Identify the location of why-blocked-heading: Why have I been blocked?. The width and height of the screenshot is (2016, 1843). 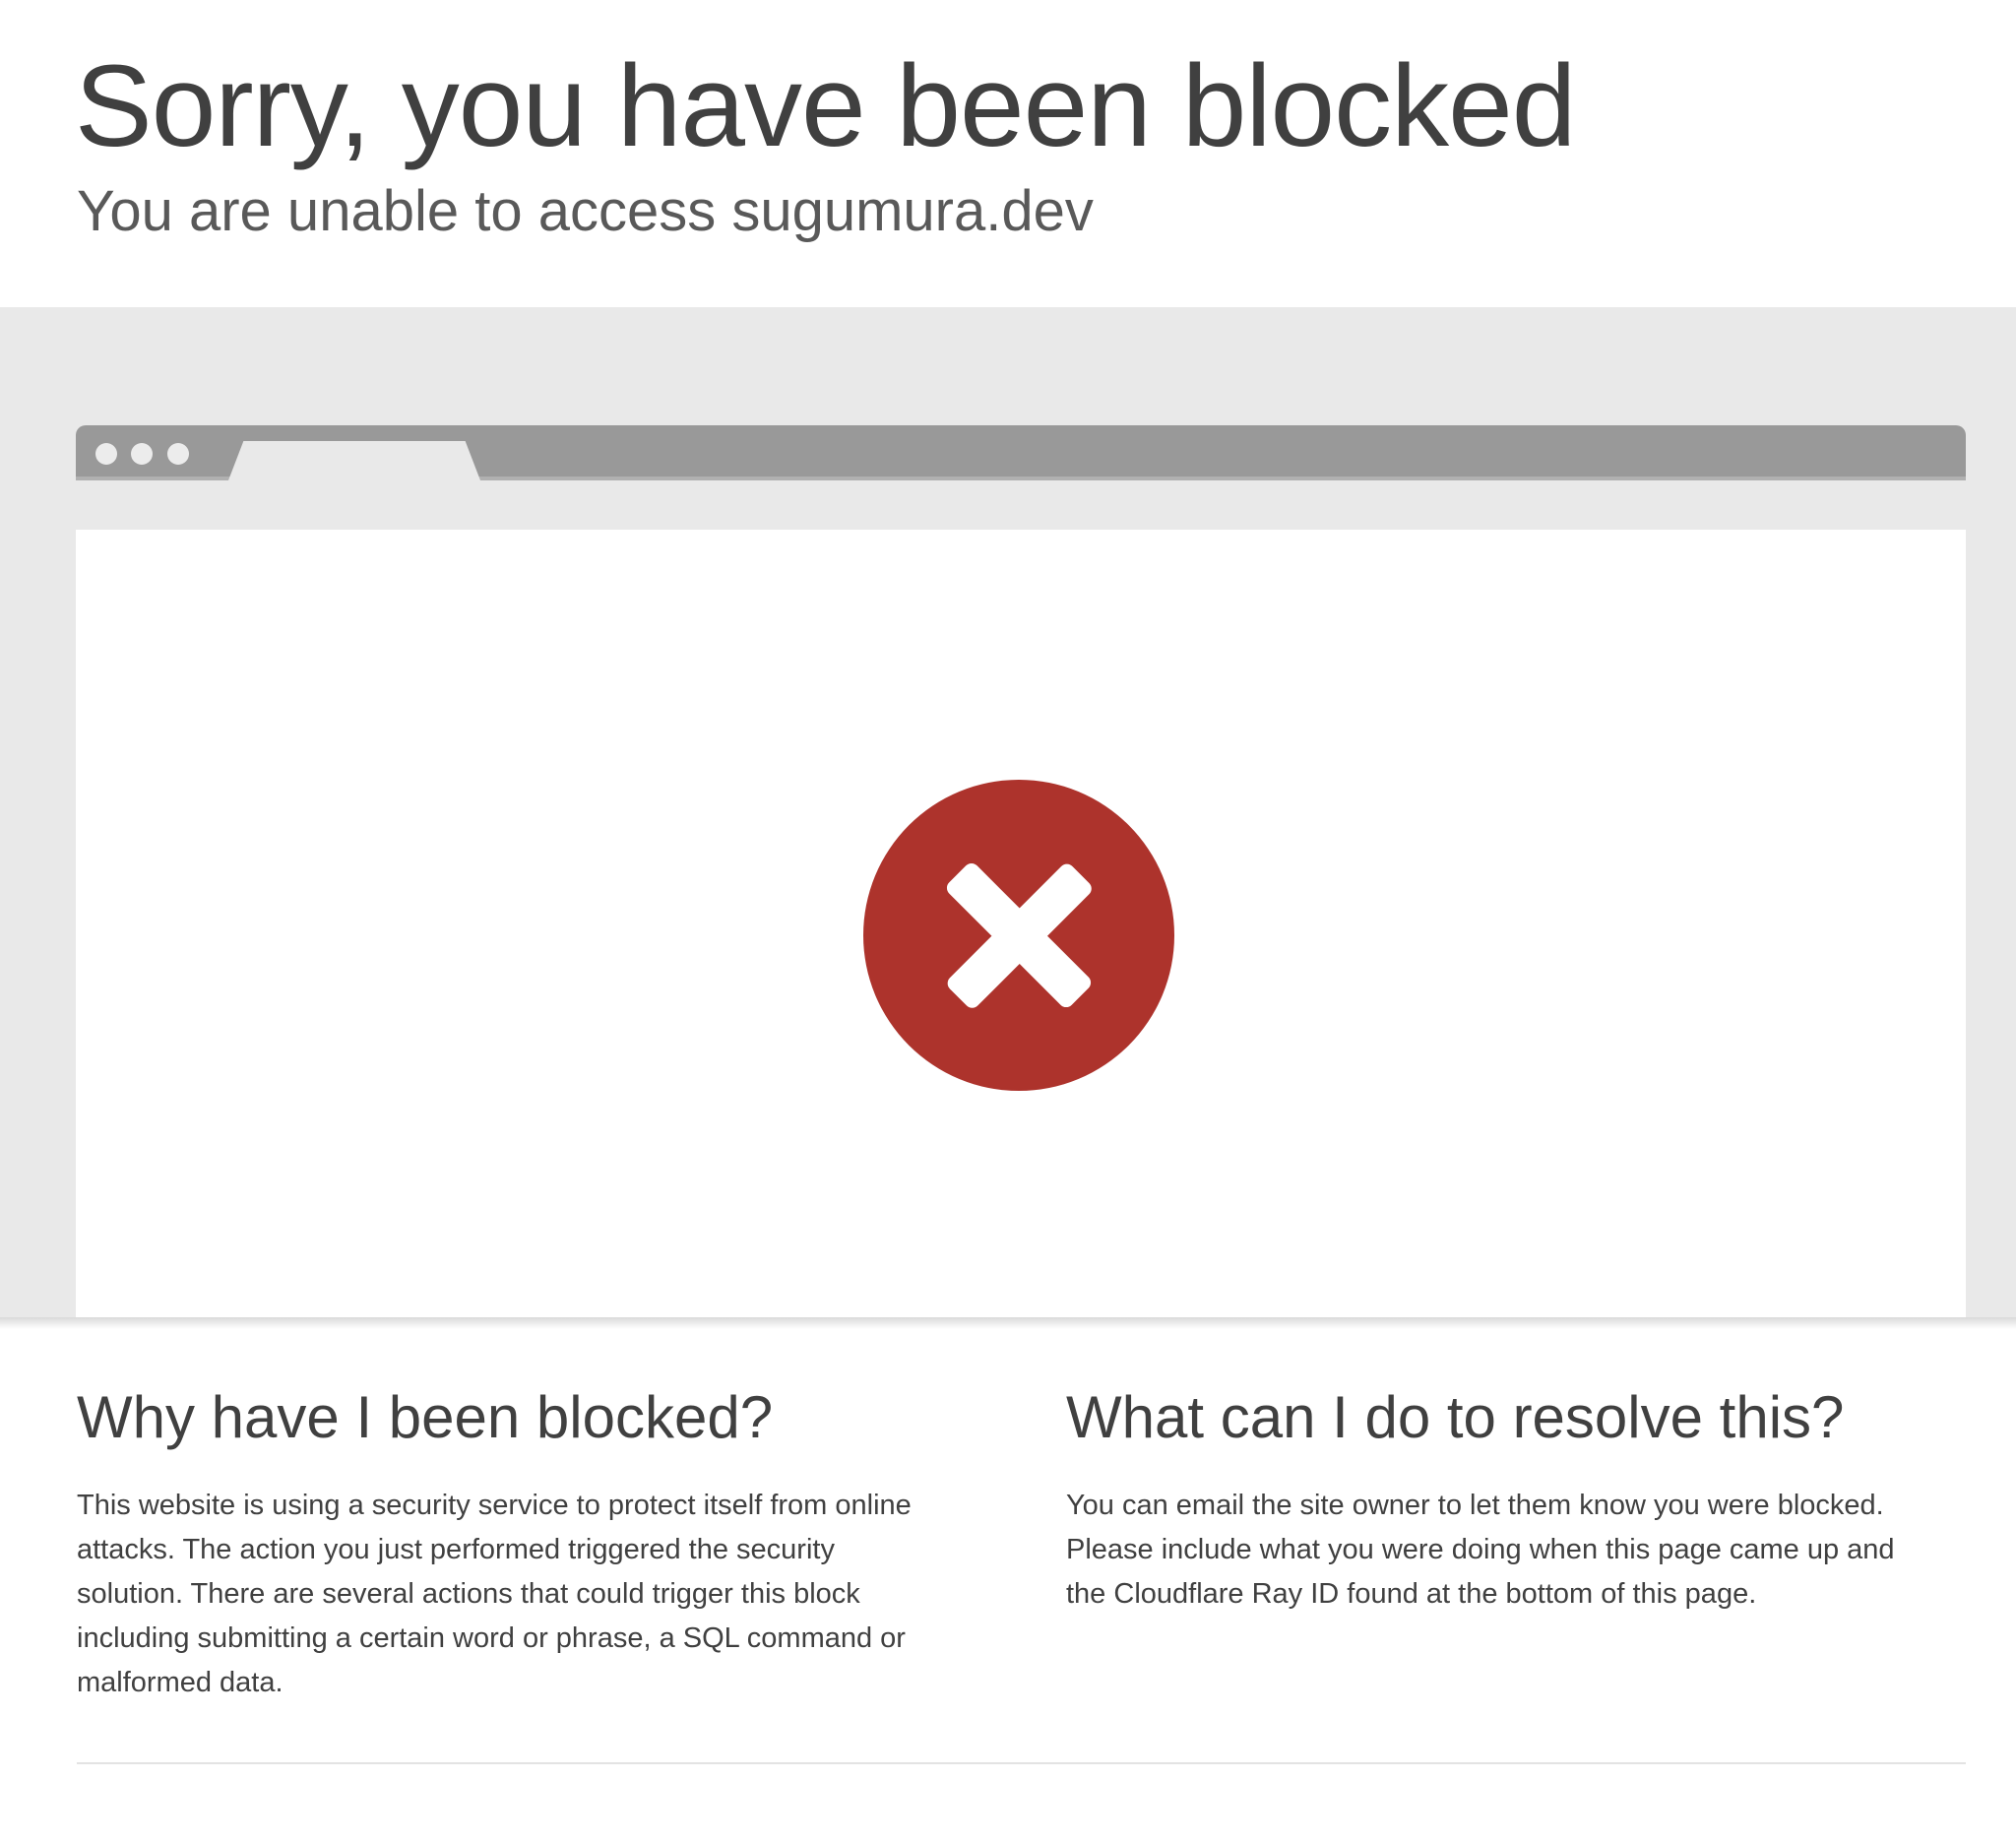
(425, 1417).